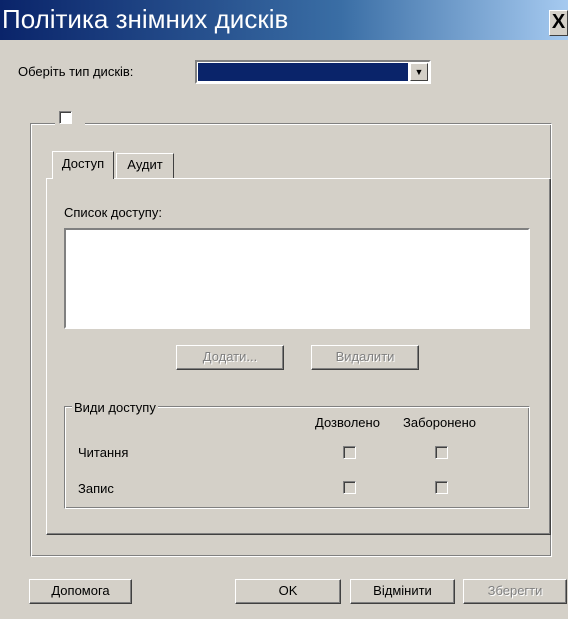 The width and height of the screenshot is (568, 619). Describe the element at coordinates (297, 278) in the screenshot. I see `access-list` at that location.